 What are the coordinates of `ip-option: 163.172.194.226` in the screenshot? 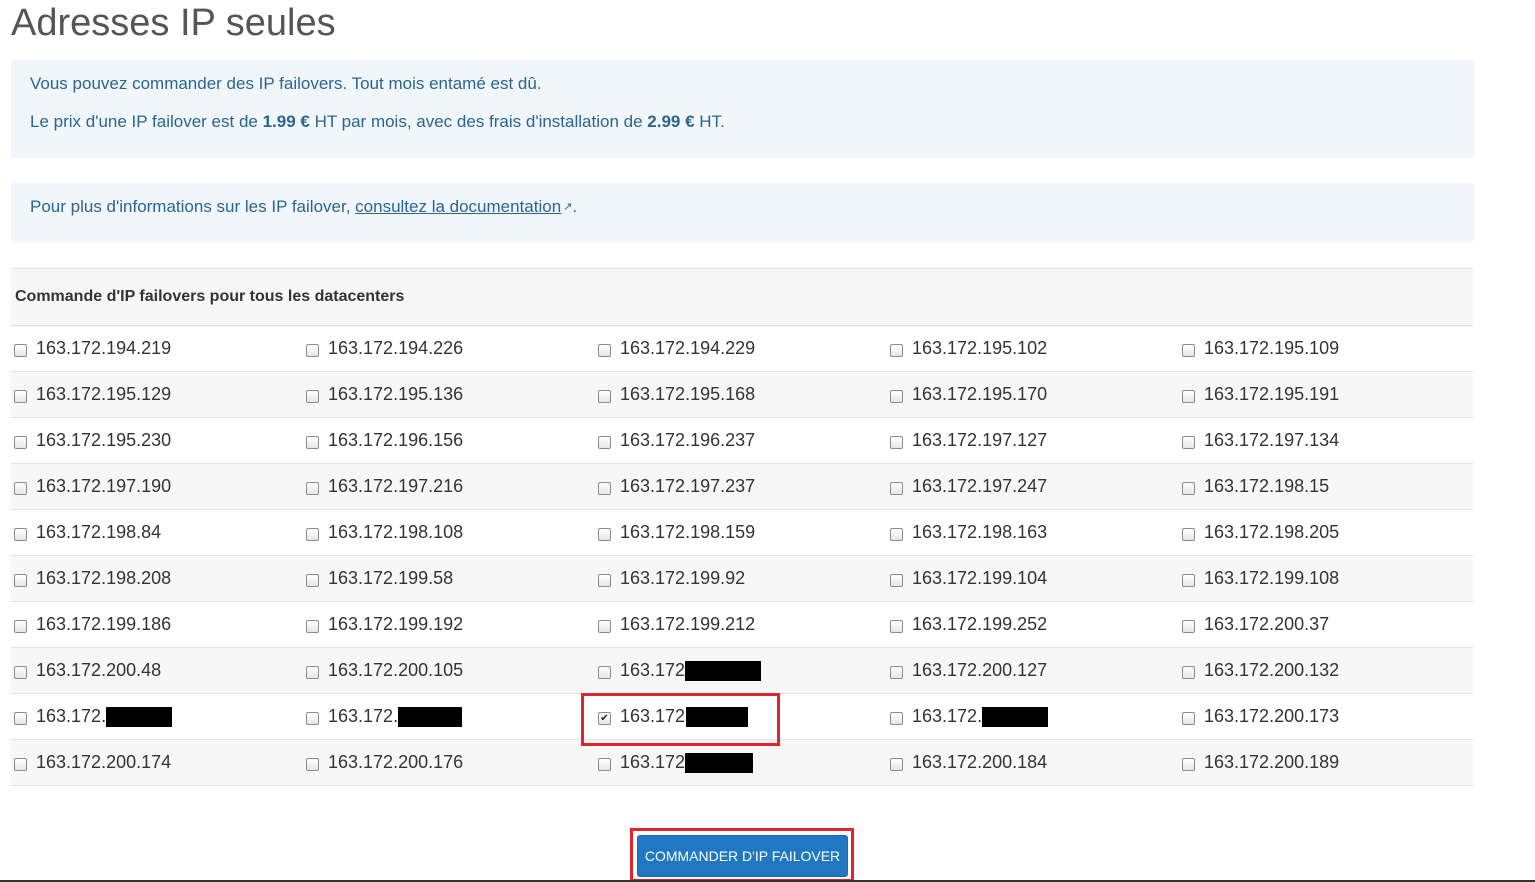 It's located at (449, 348).